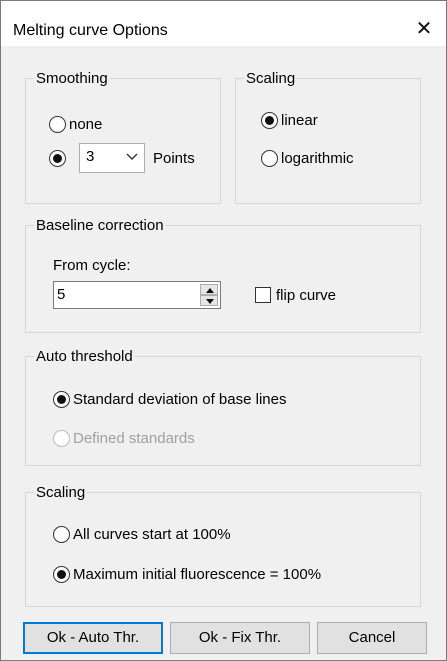 Image resolution: width=447 pixels, height=661 pixels. Describe the element at coordinates (92, 265) in the screenshot. I see `from-cycle-label: From cycle:` at that location.